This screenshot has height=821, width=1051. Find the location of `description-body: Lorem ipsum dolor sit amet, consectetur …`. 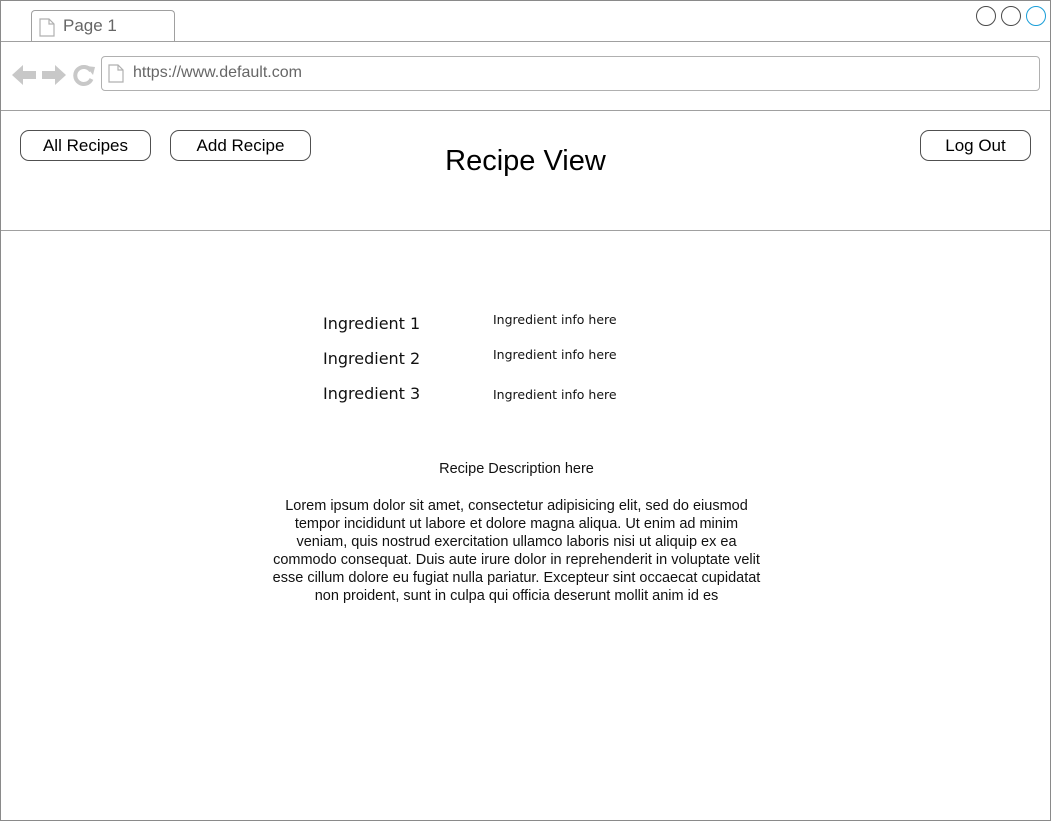

description-body: Lorem ipsum dolor sit amet, consectetur … is located at coordinates (516, 551).